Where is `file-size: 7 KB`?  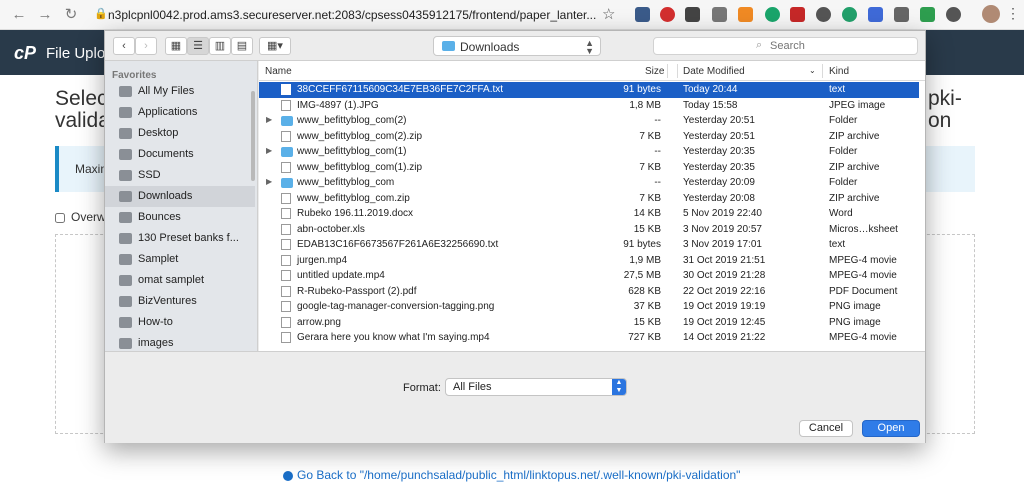
file-size: 7 KB is located at coordinates (650, 136).